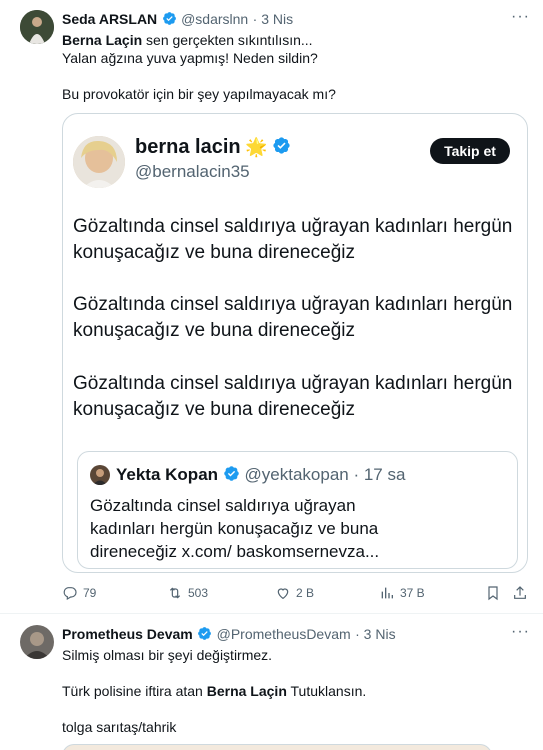 This screenshot has width=543, height=750. What do you see at coordinates (297, 474) in the screenshot?
I see `nested-handle: @yektakopan` at bounding box center [297, 474].